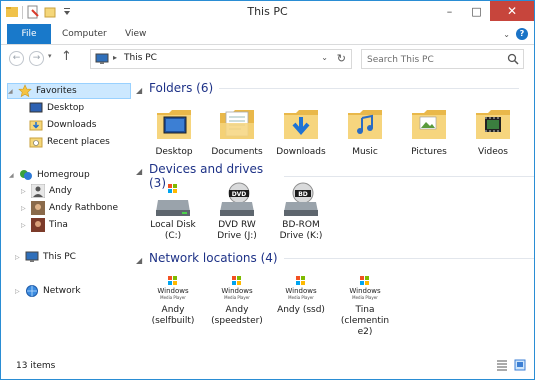 The image size is (535, 380). What do you see at coordinates (301, 225) in the screenshot?
I see `item-label: BD-ROM` at bounding box center [301, 225].